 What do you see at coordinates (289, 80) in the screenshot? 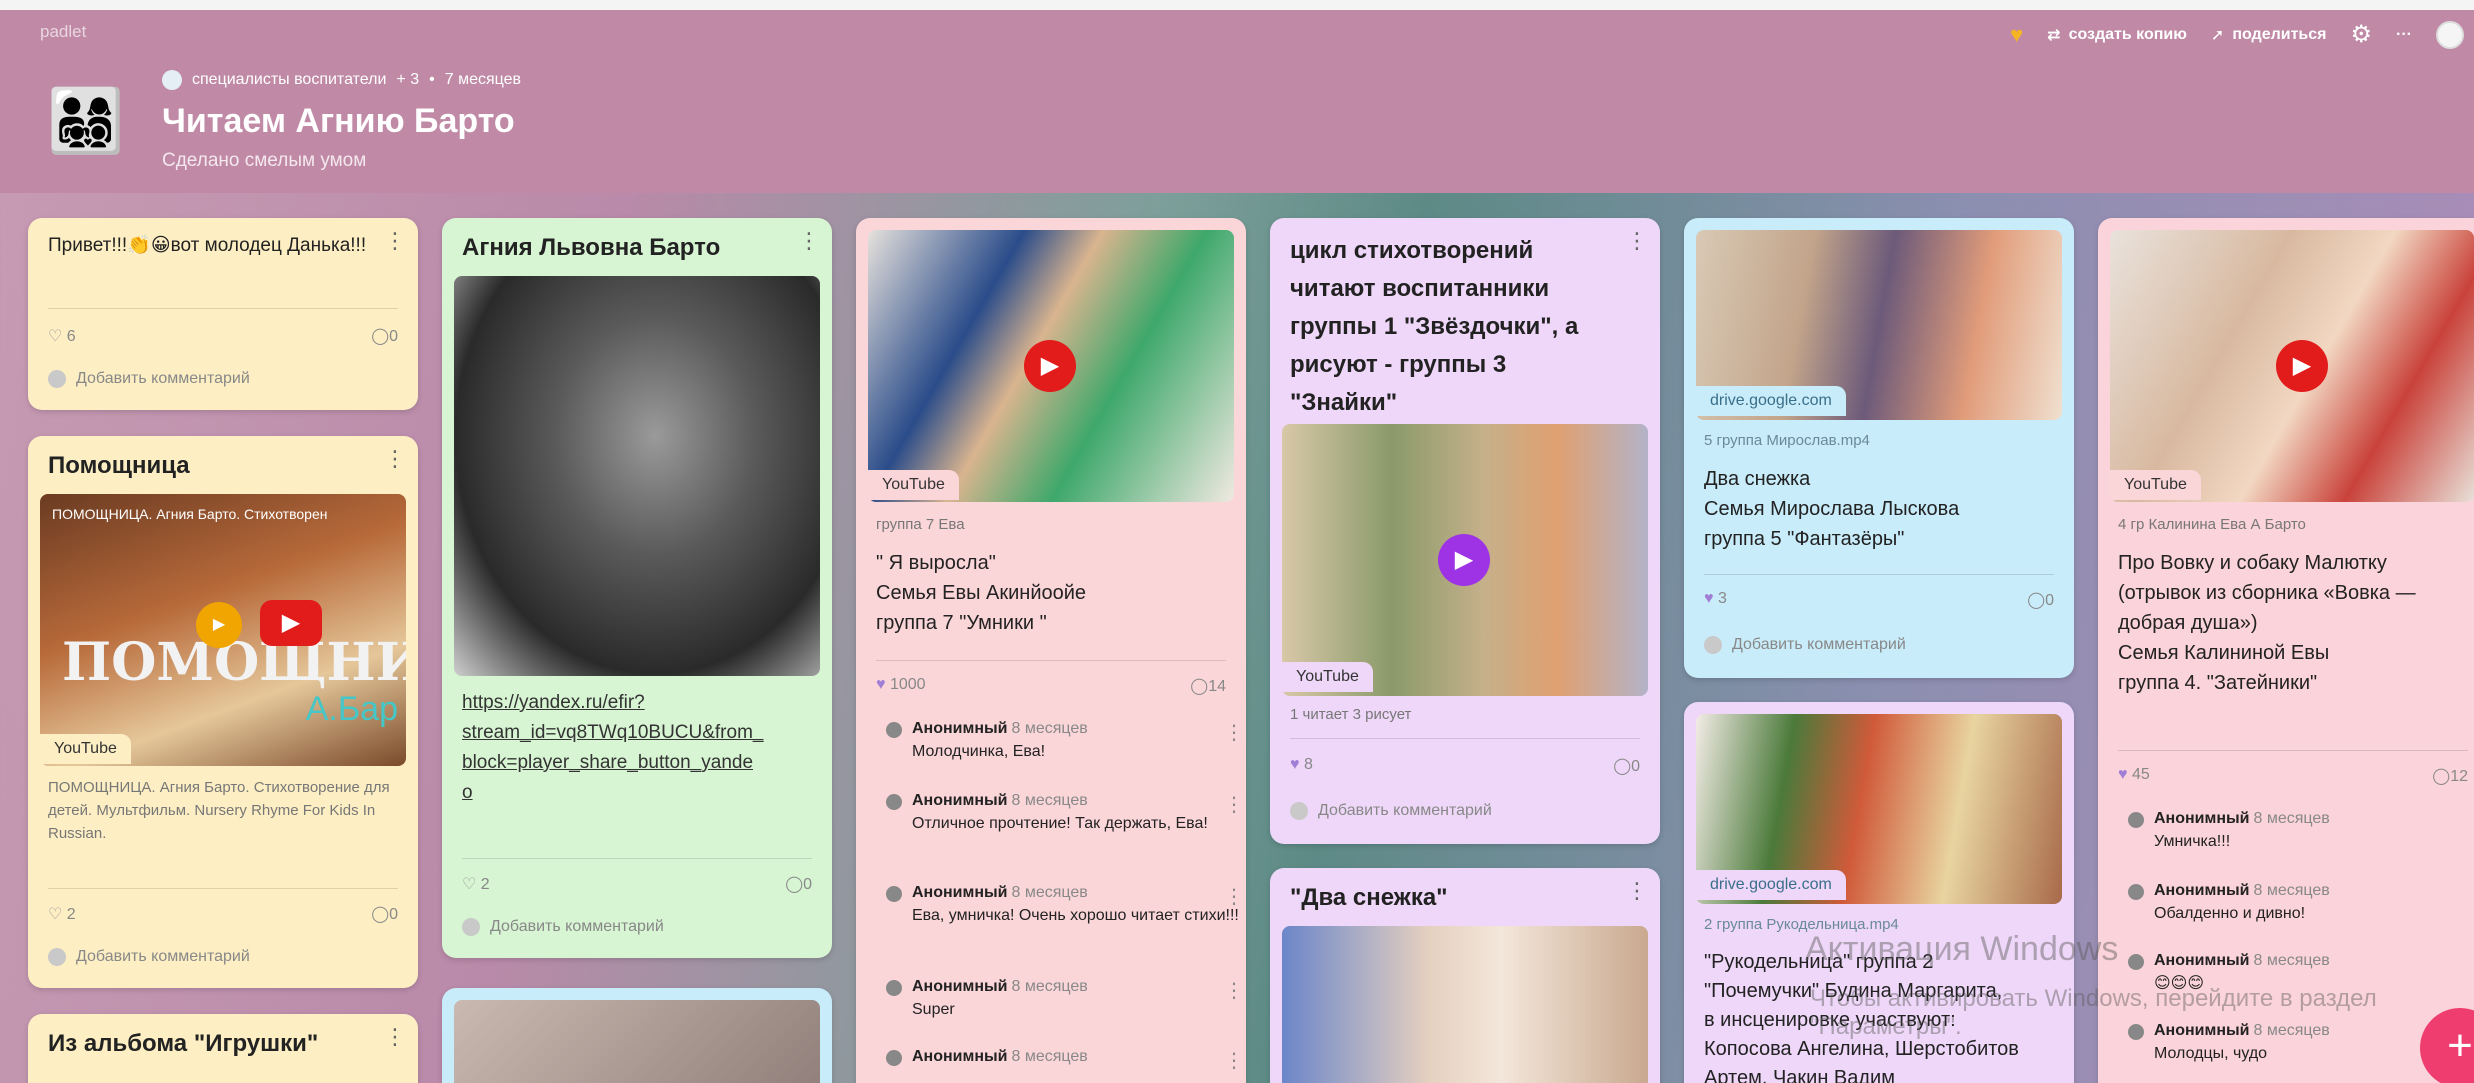
I see `author-name: специалисты воспитатели` at bounding box center [289, 80].